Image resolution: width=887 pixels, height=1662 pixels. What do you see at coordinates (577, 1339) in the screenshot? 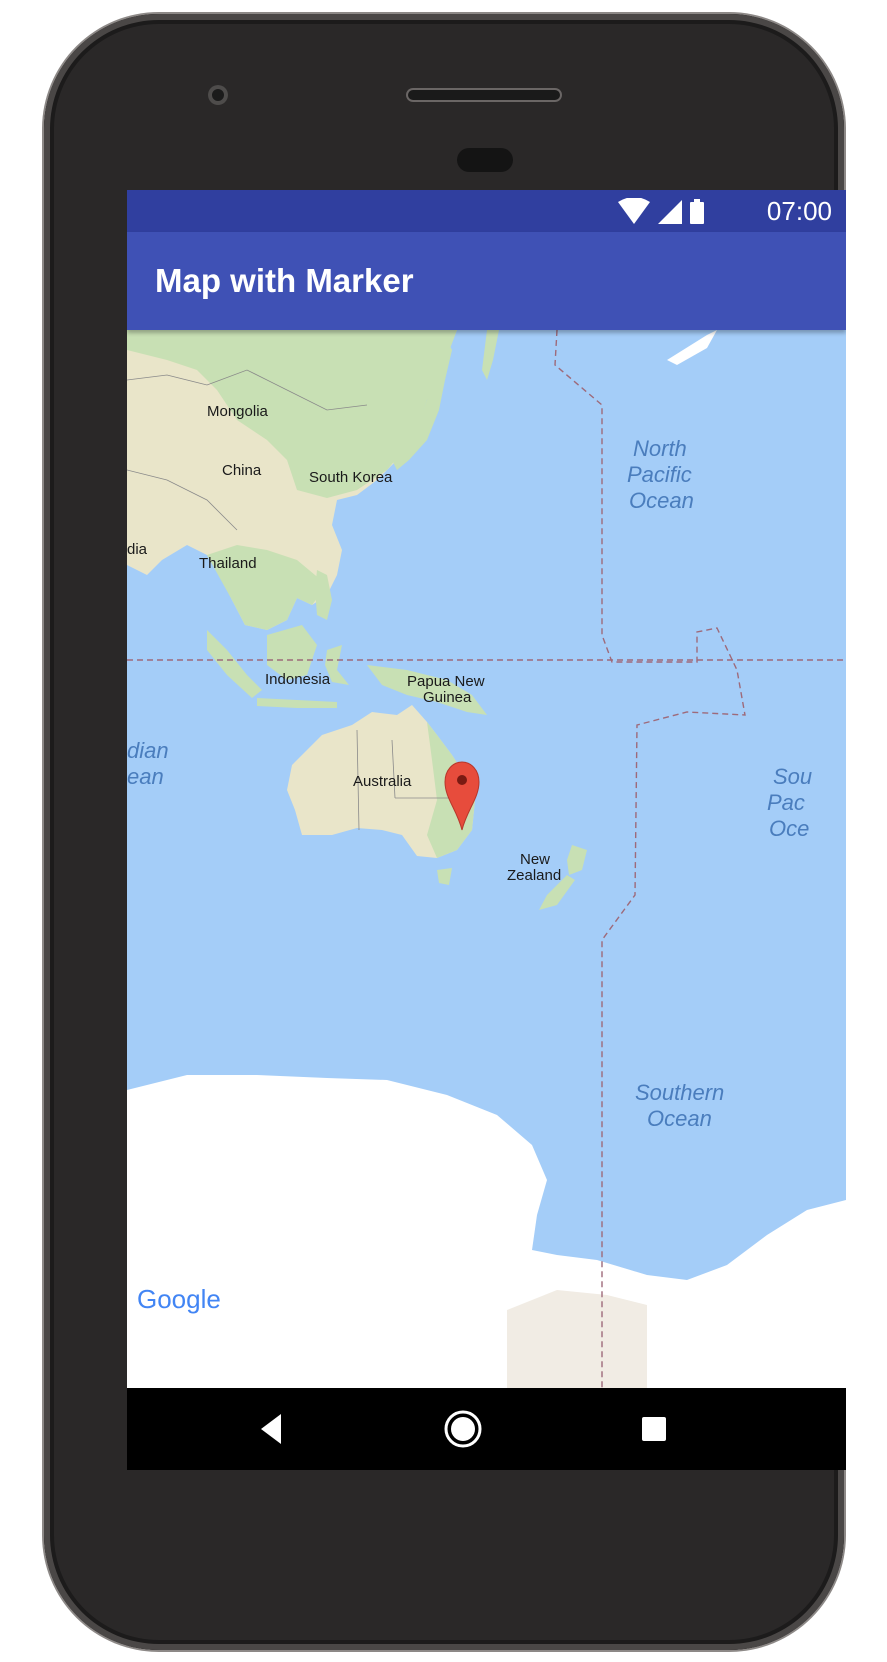
I see `antarctica-shelf` at bounding box center [577, 1339].